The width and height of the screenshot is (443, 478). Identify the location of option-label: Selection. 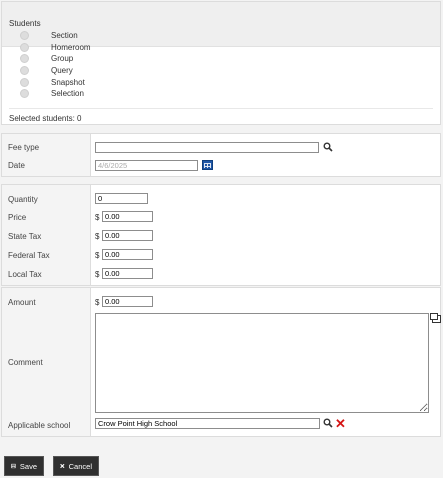
(67, 94).